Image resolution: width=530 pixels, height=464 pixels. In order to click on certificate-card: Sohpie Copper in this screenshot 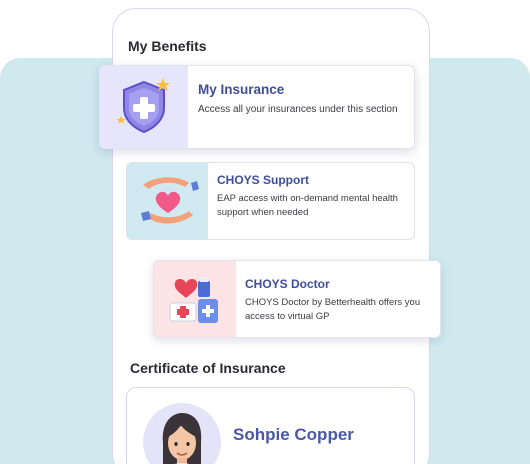, I will do `click(270, 425)`.